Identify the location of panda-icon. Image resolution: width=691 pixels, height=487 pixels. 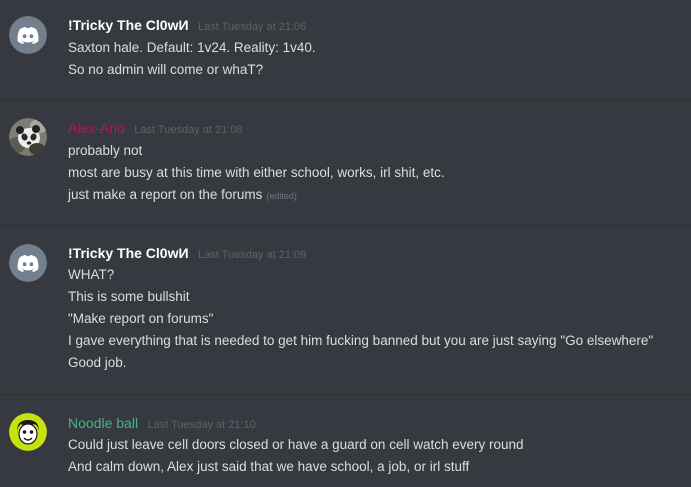
(28, 137).